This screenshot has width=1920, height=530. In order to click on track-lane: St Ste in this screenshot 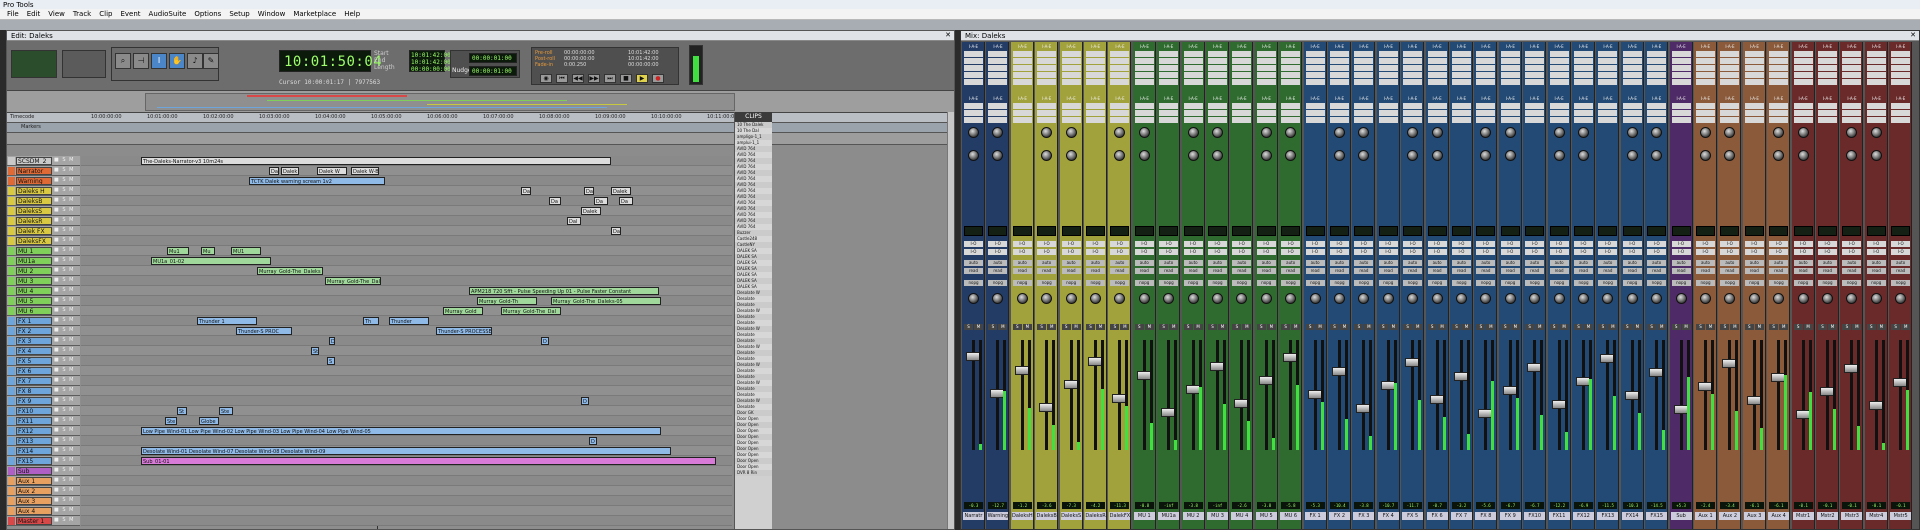, I will do `click(406, 411)`.